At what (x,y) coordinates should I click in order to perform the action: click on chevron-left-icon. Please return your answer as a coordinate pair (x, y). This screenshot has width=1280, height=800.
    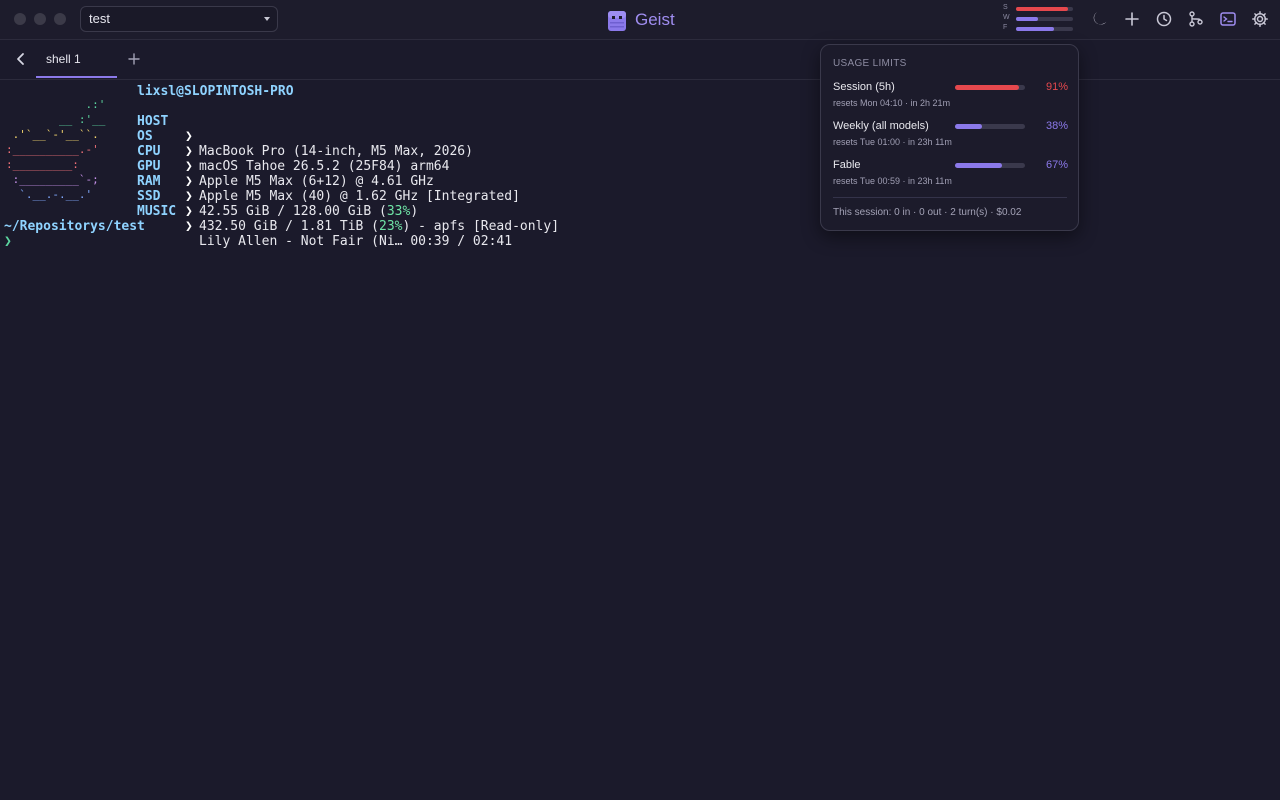
    Looking at the image, I should click on (21, 59).